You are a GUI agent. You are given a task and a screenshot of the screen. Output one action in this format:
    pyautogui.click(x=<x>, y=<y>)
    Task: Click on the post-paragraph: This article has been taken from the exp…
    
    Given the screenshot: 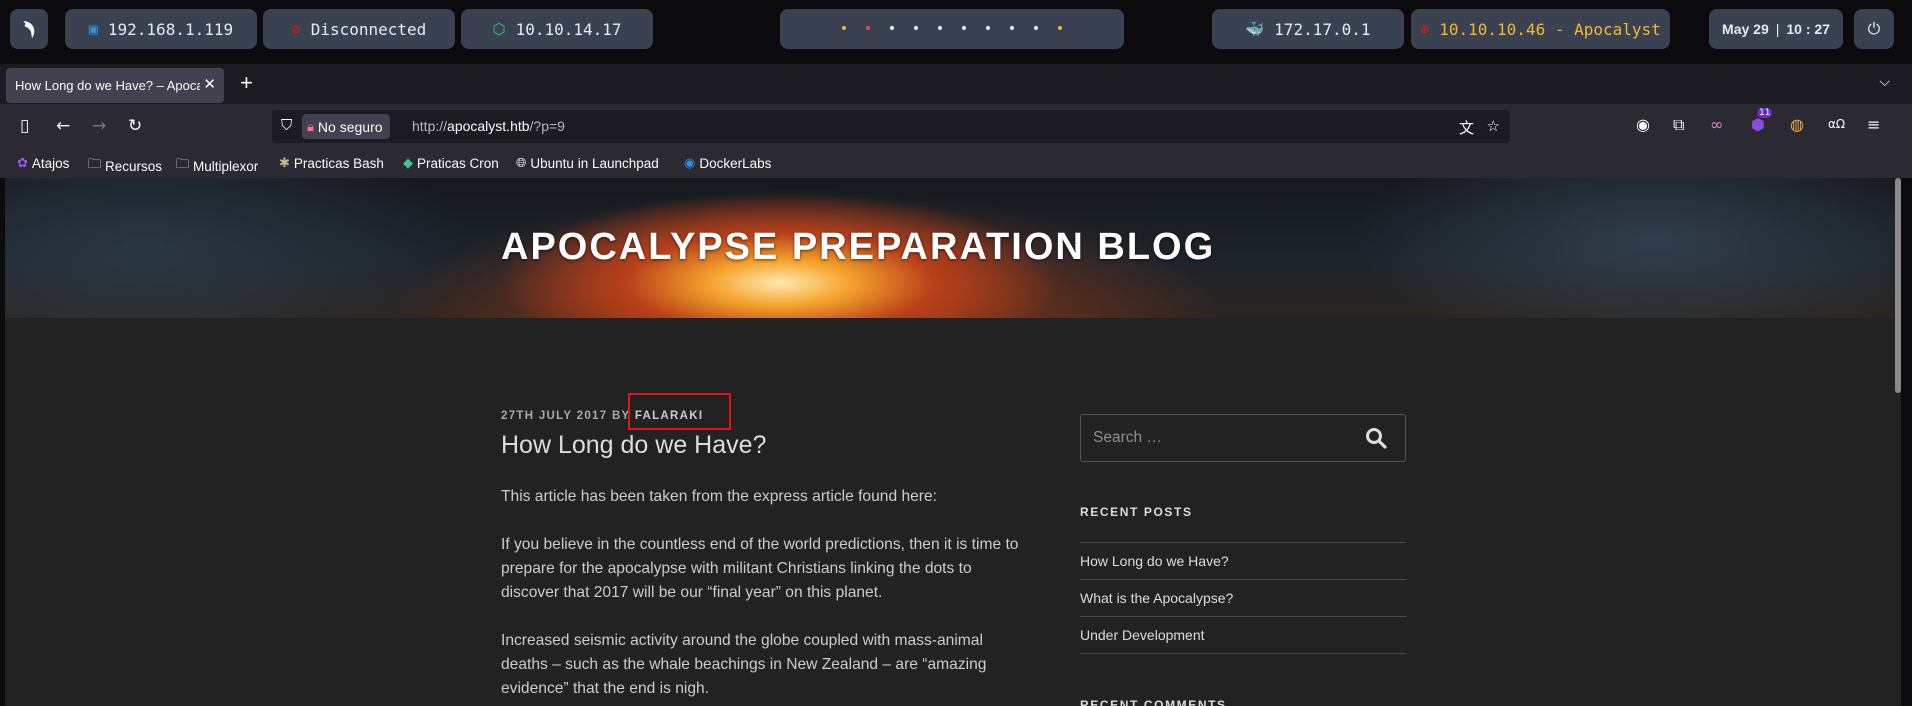 What is the action you would take?
    pyautogui.click(x=719, y=496)
    